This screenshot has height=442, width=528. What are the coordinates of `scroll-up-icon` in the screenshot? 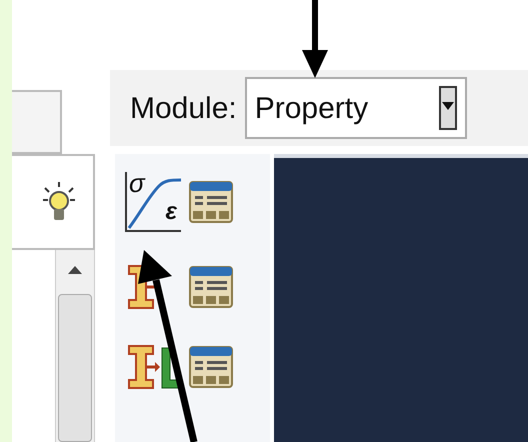 It's located at (75, 270).